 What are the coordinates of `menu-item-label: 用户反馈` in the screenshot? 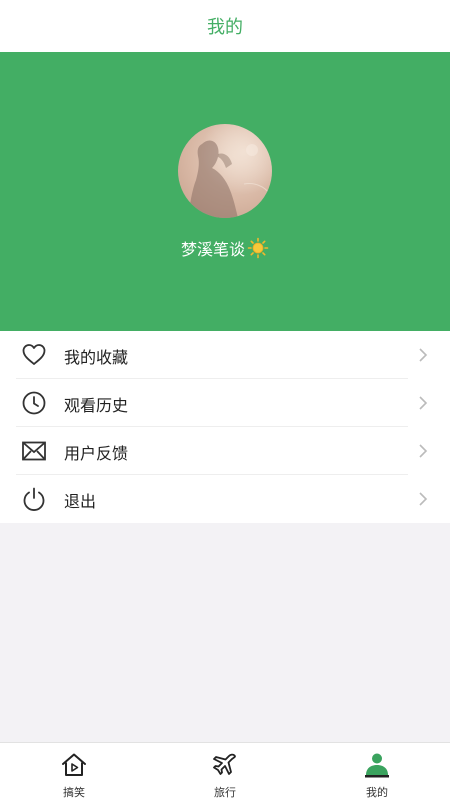 It's located at (96, 453).